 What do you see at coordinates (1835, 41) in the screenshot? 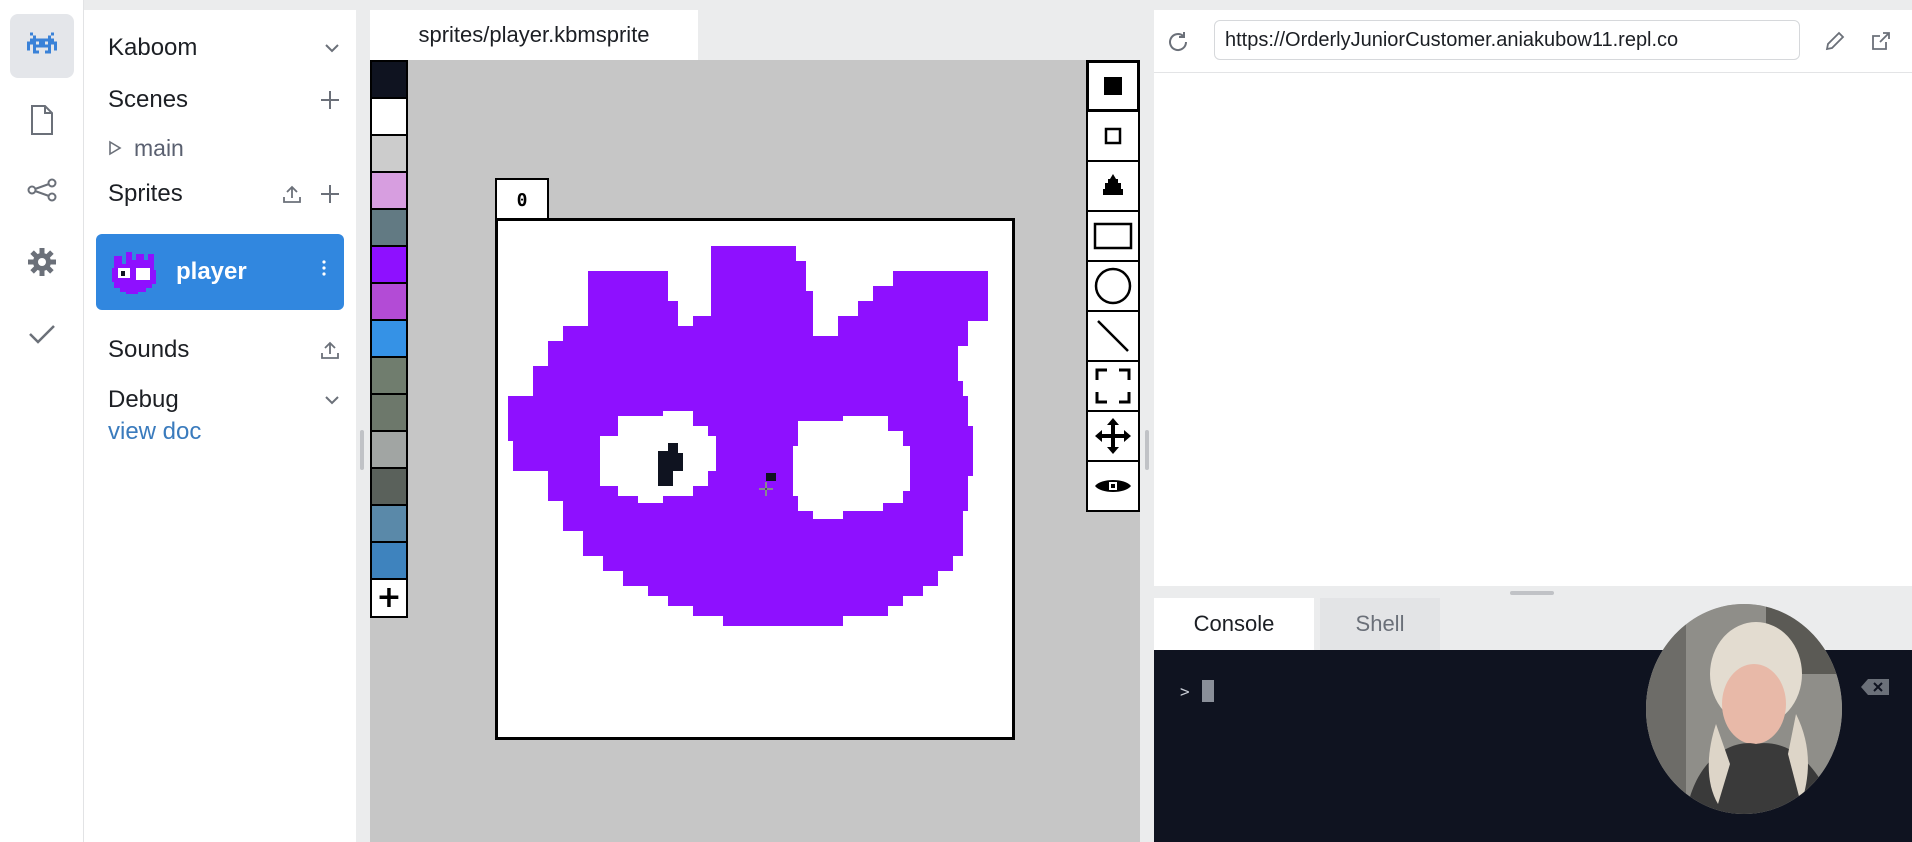
I see `edit-icon` at bounding box center [1835, 41].